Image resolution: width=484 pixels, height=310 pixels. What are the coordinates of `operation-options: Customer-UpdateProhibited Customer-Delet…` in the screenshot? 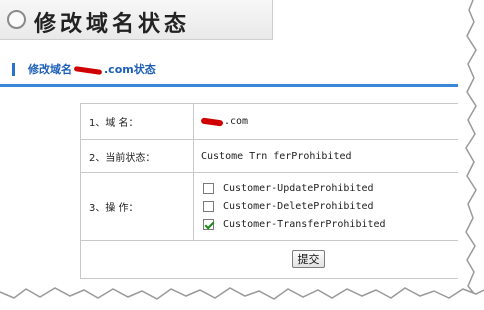 It's located at (340, 206).